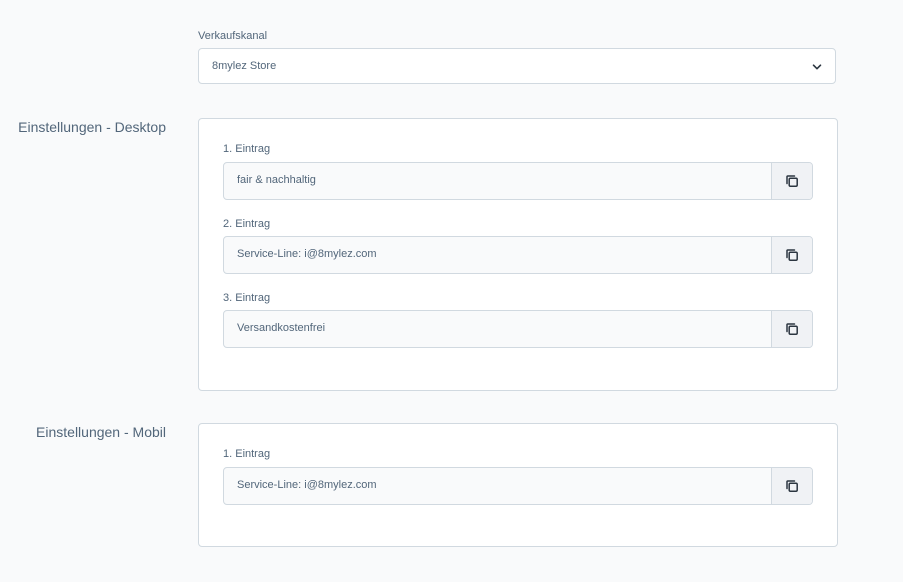  I want to click on sales-channel-value: 8mylez Store, so click(244, 66).